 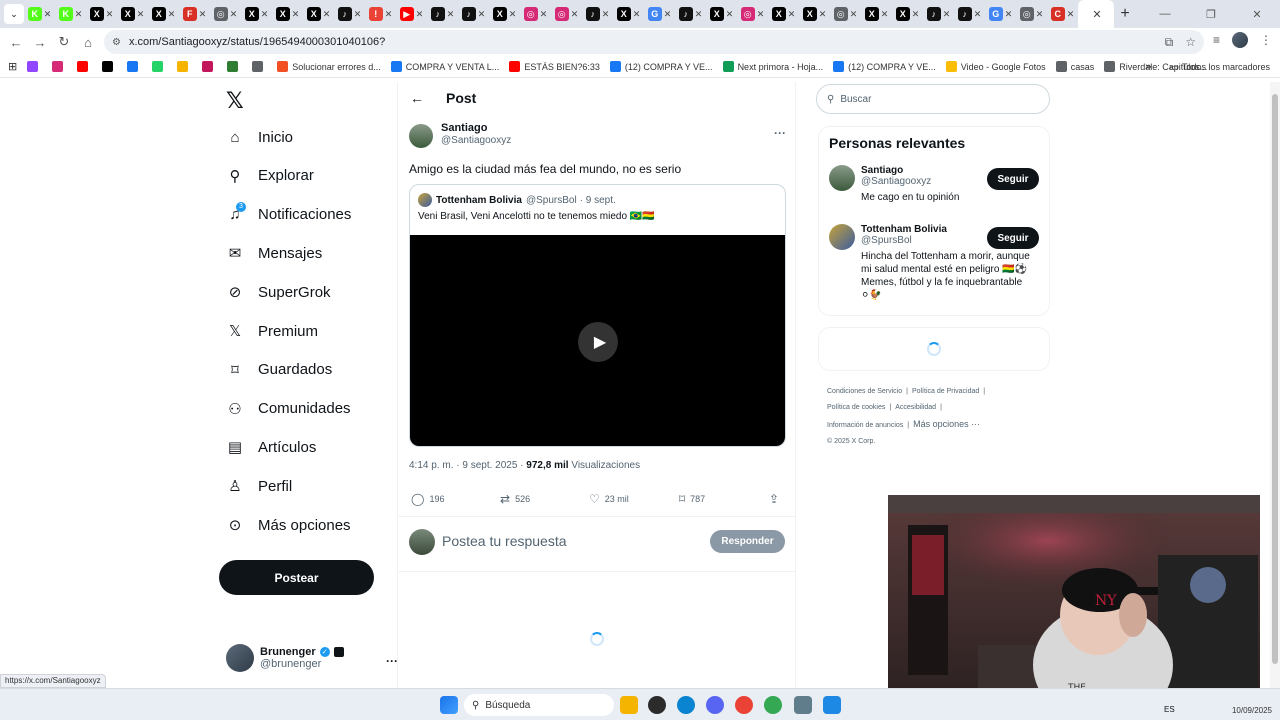 I want to click on notepad-icon, so click(x=832, y=705).